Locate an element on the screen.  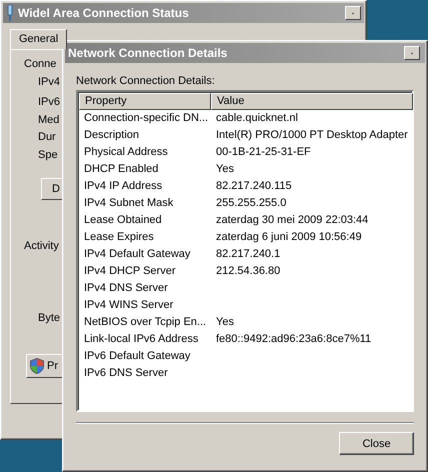
shield-icon is located at coordinates (37, 366).